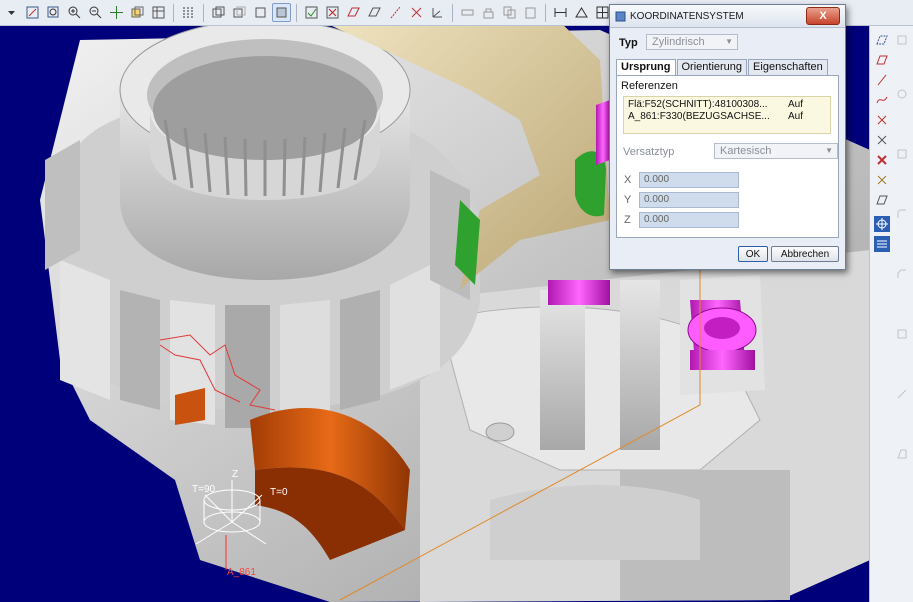  I want to click on type-select-value: Zylindrisch, so click(678, 42).